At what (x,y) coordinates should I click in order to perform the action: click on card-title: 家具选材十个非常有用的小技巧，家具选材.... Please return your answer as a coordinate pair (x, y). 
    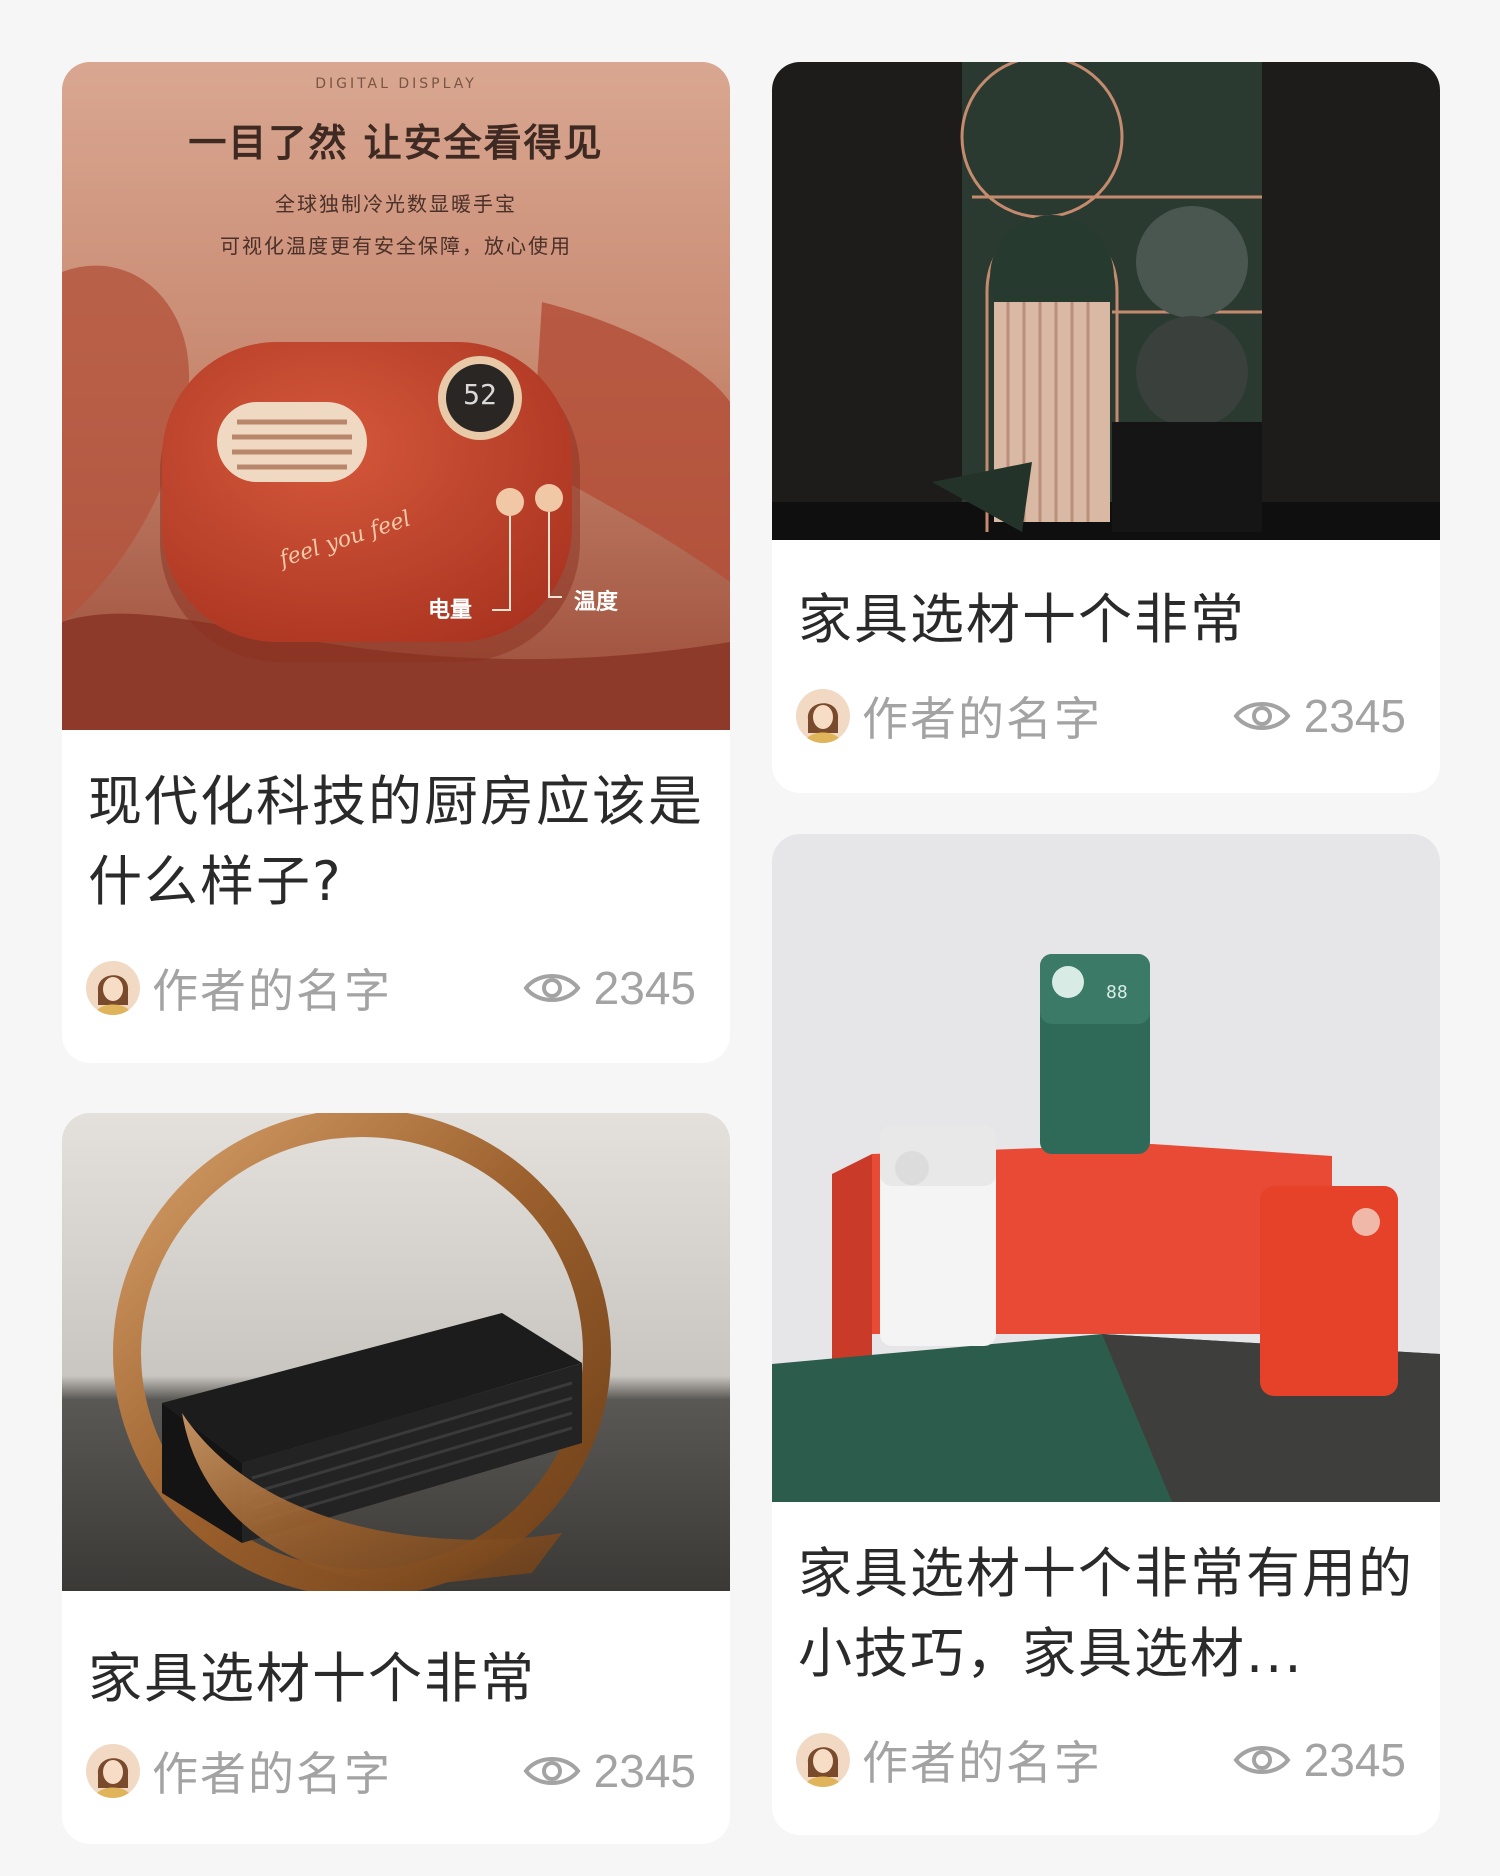
    Looking at the image, I should click on (1110, 1614).